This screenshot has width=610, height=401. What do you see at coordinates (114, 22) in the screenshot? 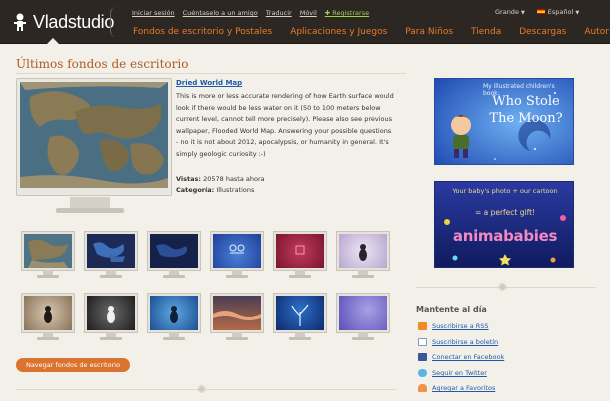
I see `header-divider` at bounding box center [114, 22].